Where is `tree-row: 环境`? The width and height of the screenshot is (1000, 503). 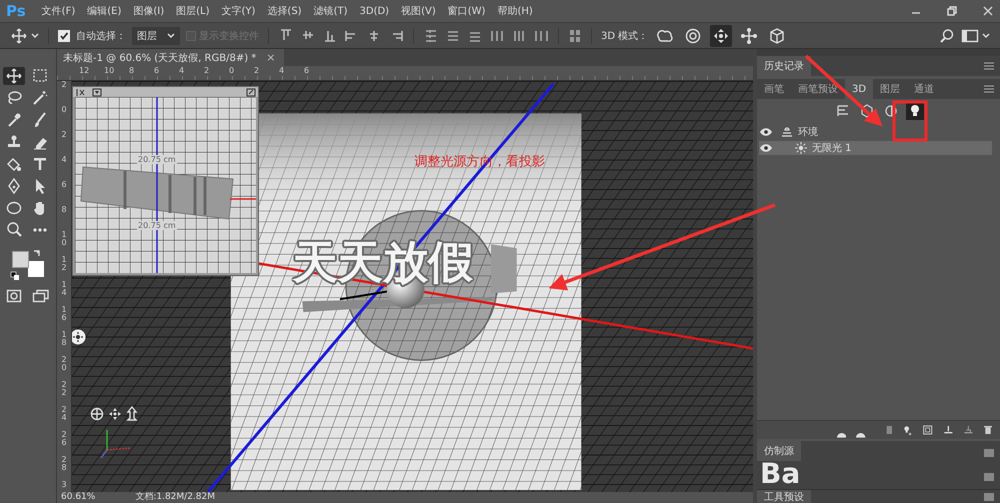
tree-row: 环境 is located at coordinates (875, 132).